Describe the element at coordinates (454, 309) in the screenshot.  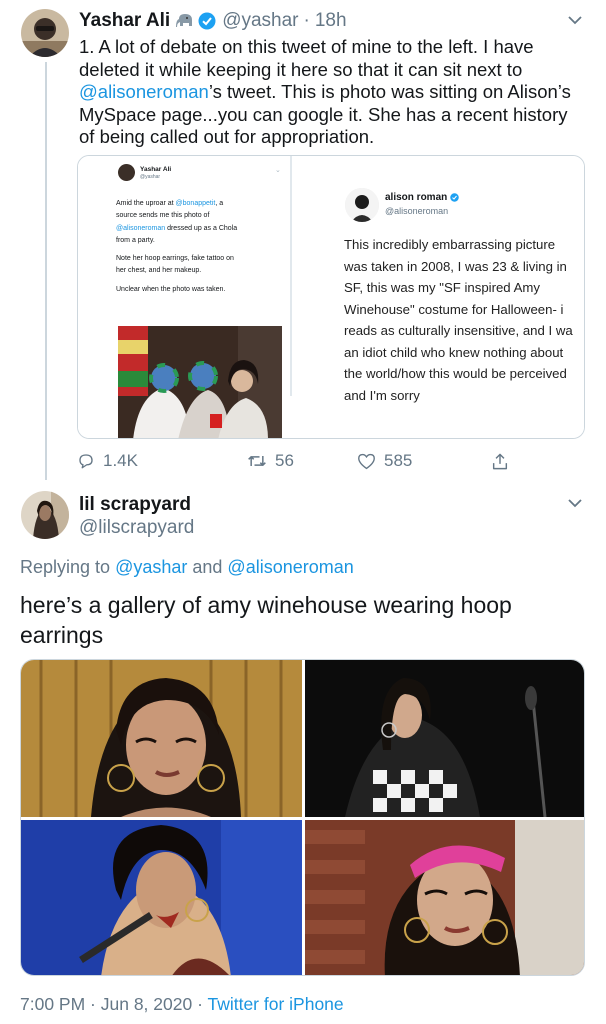
I see `embedded-line: Winehouse" costume for Halloween- i` at that location.